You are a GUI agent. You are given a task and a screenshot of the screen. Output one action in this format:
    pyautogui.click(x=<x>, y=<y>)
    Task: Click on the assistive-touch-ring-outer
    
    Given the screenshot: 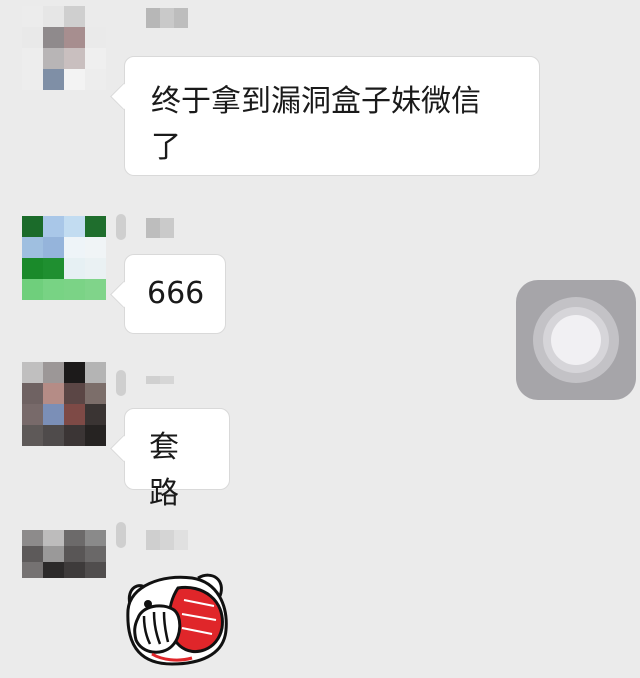 What is the action you would take?
    pyautogui.click(x=576, y=340)
    